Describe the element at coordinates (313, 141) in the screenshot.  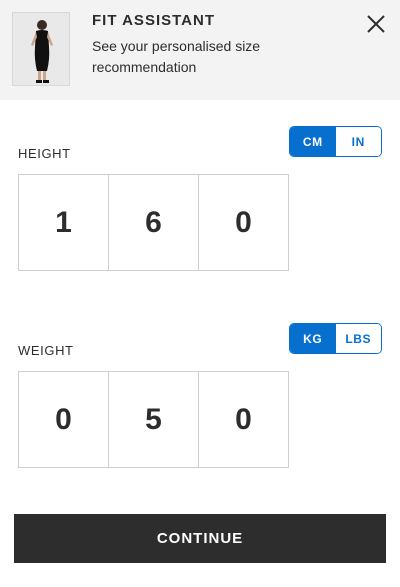
I see `height-unit-cm: CM` at that location.